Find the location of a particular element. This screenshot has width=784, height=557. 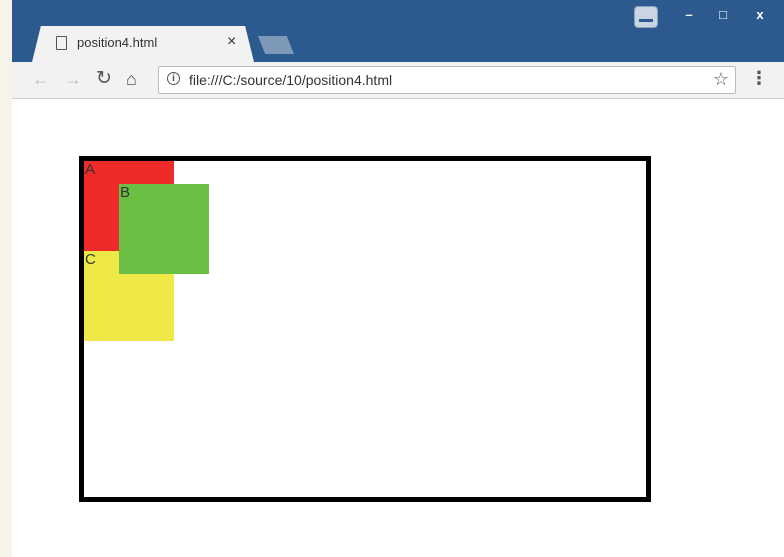

title-bar: – □ x position4.html × is located at coordinates (398, 31).